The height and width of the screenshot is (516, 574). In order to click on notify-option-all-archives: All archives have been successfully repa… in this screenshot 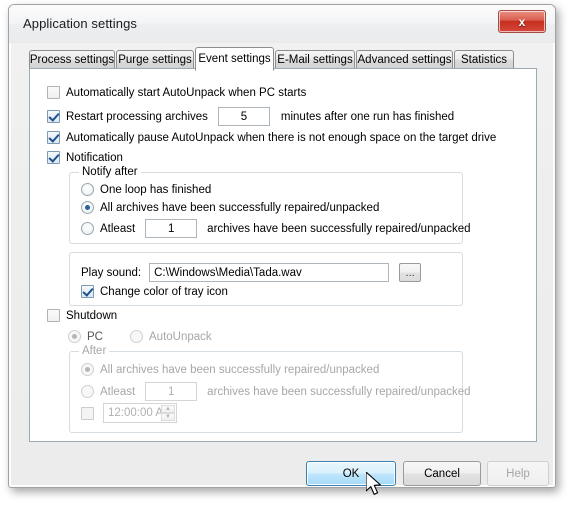, I will do `click(230, 207)`.